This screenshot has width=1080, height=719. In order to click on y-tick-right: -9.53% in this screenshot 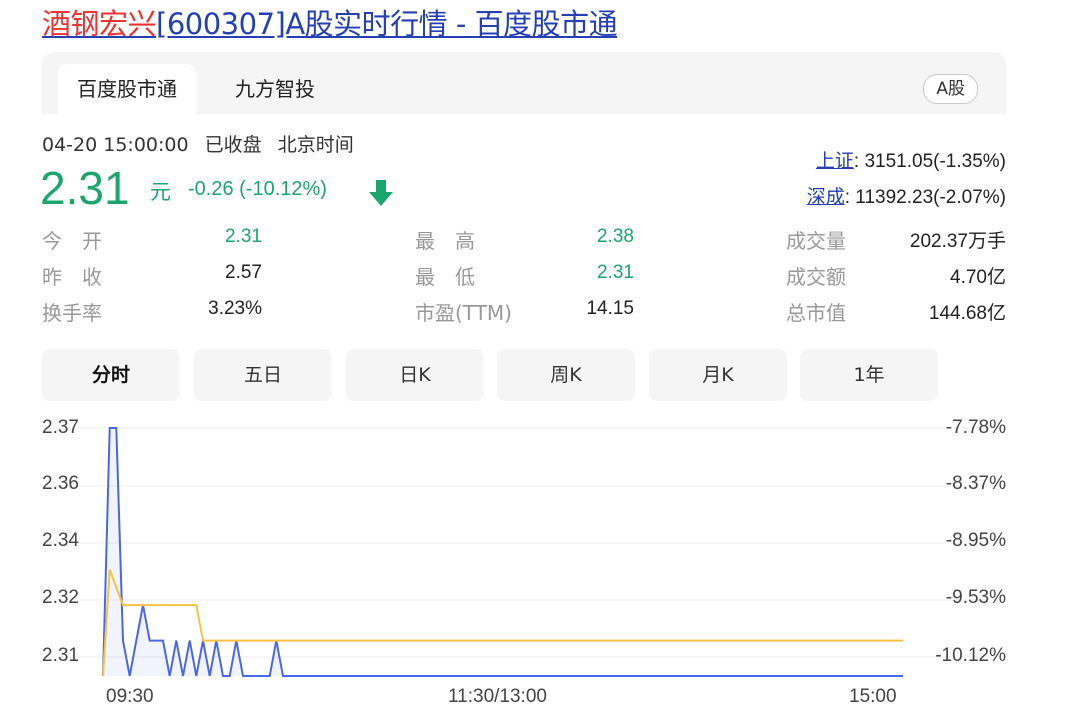, I will do `click(975, 597)`.